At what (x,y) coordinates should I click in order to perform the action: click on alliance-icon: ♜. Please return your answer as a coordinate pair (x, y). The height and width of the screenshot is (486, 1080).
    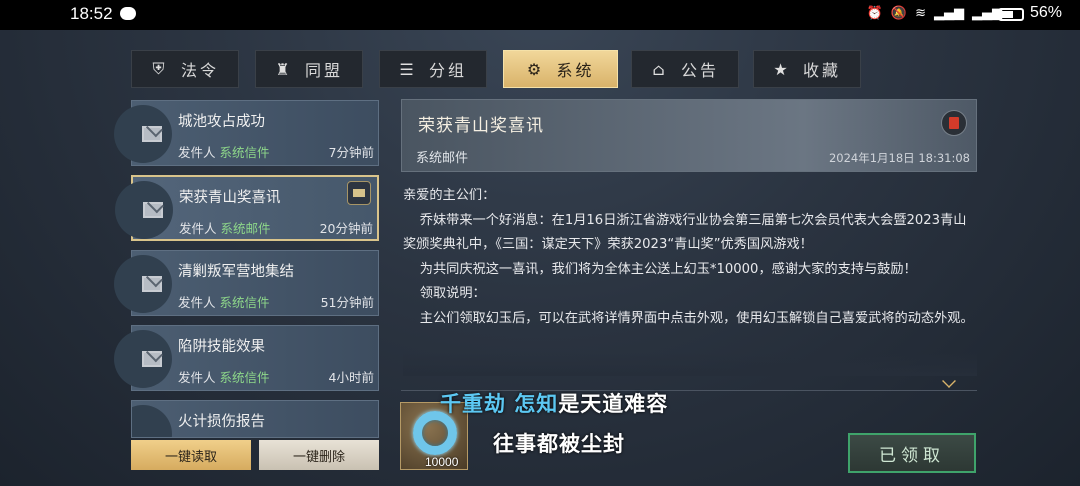
    Looking at the image, I should click on (284, 69).